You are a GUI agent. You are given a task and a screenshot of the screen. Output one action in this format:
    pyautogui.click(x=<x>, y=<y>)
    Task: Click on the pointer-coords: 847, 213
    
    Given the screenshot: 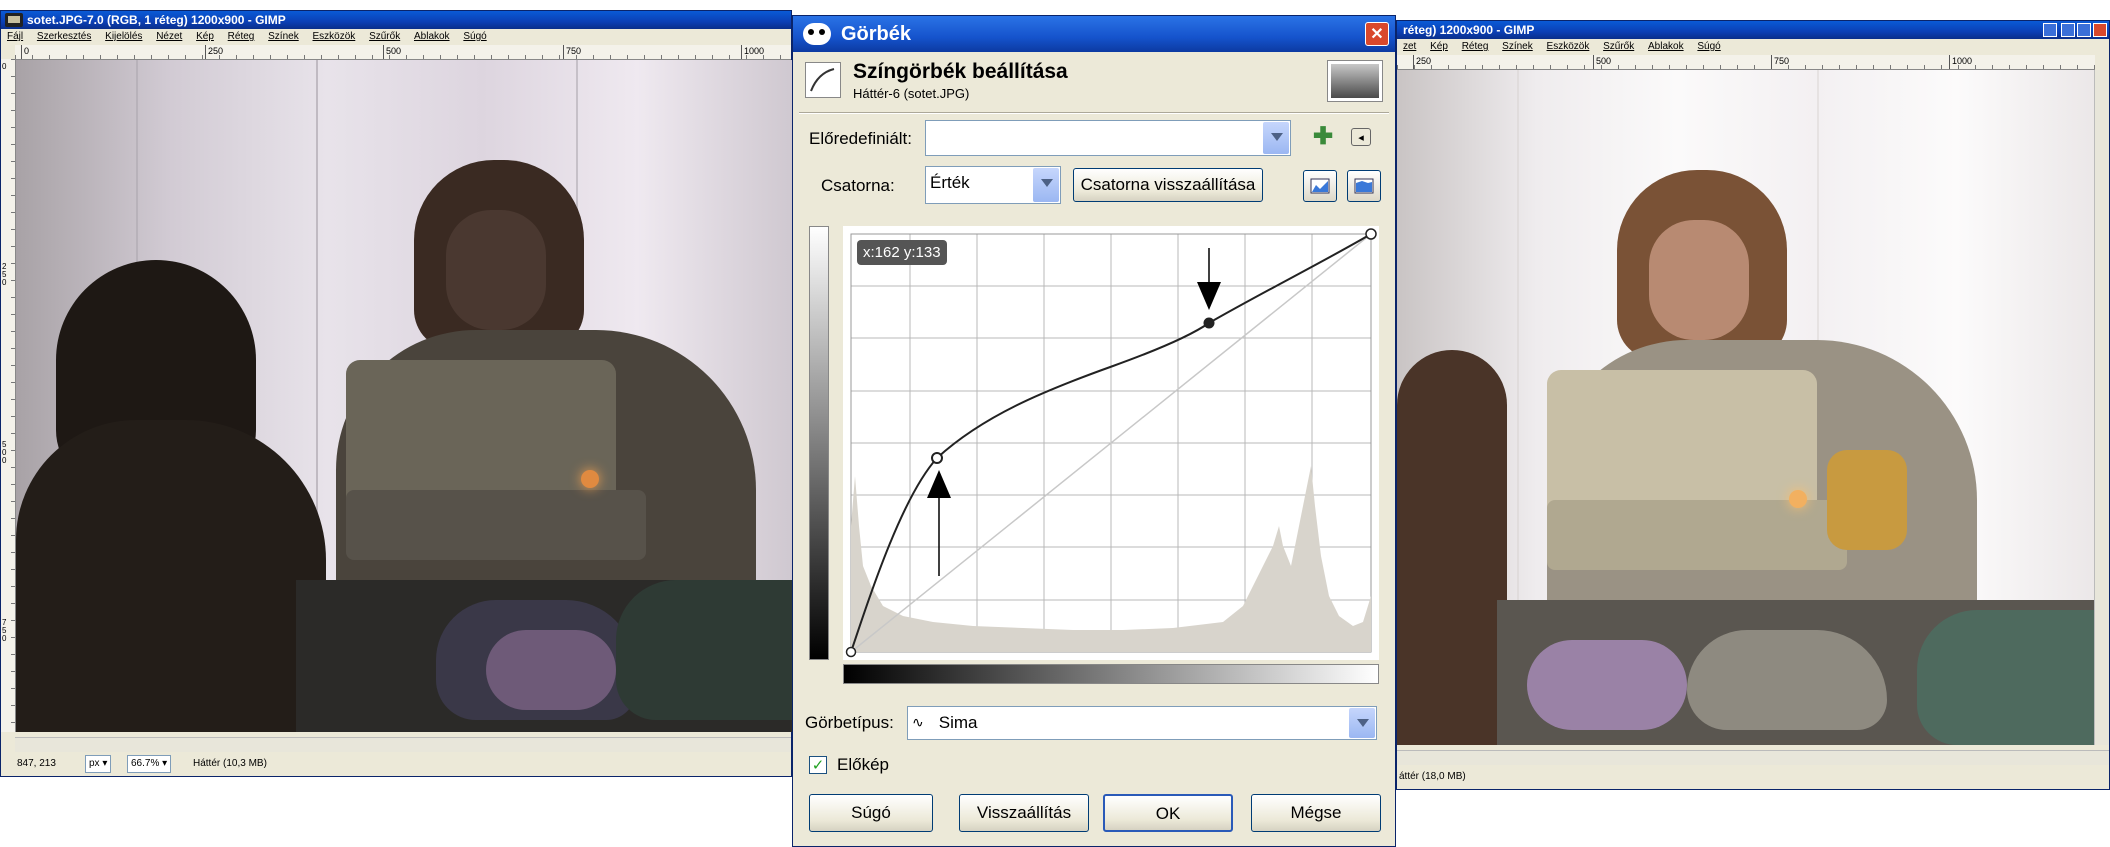 What is the action you would take?
    pyautogui.click(x=36, y=763)
    